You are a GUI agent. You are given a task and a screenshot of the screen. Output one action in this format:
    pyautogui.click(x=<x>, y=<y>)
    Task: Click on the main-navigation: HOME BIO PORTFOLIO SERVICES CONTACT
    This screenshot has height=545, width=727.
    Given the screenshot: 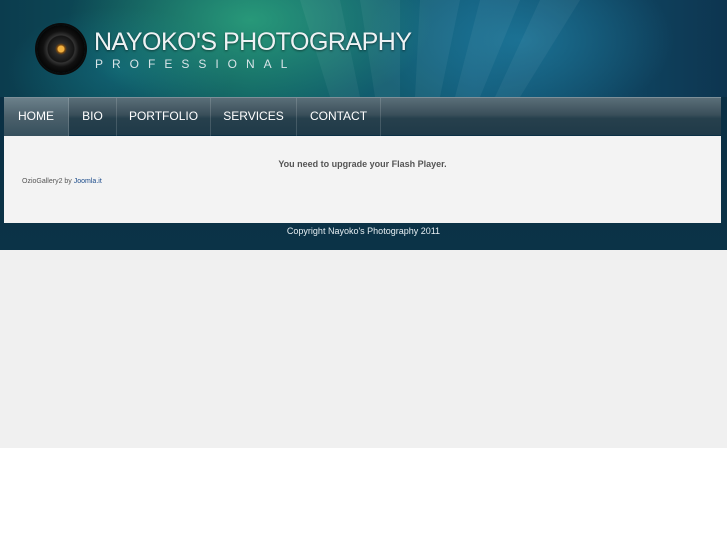 What is the action you would take?
    pyautogui.click(x=362, y=116)
    